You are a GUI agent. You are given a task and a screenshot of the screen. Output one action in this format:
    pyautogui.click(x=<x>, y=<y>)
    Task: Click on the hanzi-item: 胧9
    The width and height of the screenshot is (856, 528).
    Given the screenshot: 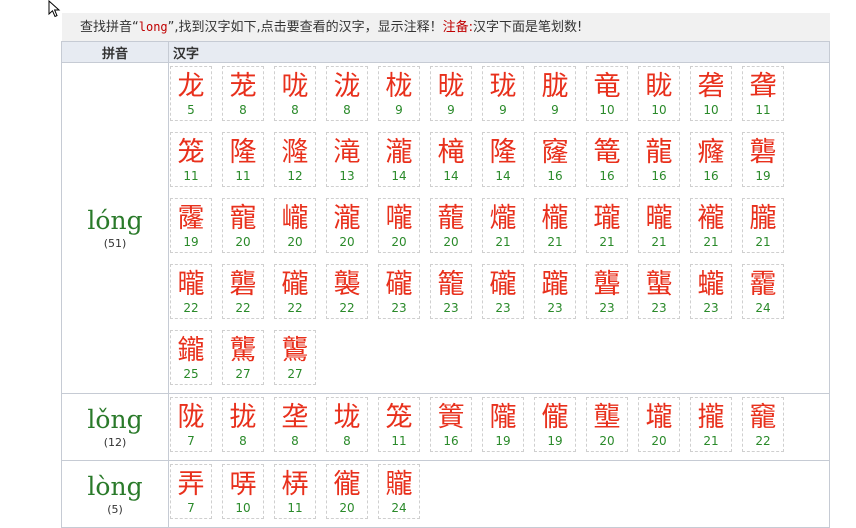 What is the action you would take?
    pyautogui.click(x=555, y=93)
    